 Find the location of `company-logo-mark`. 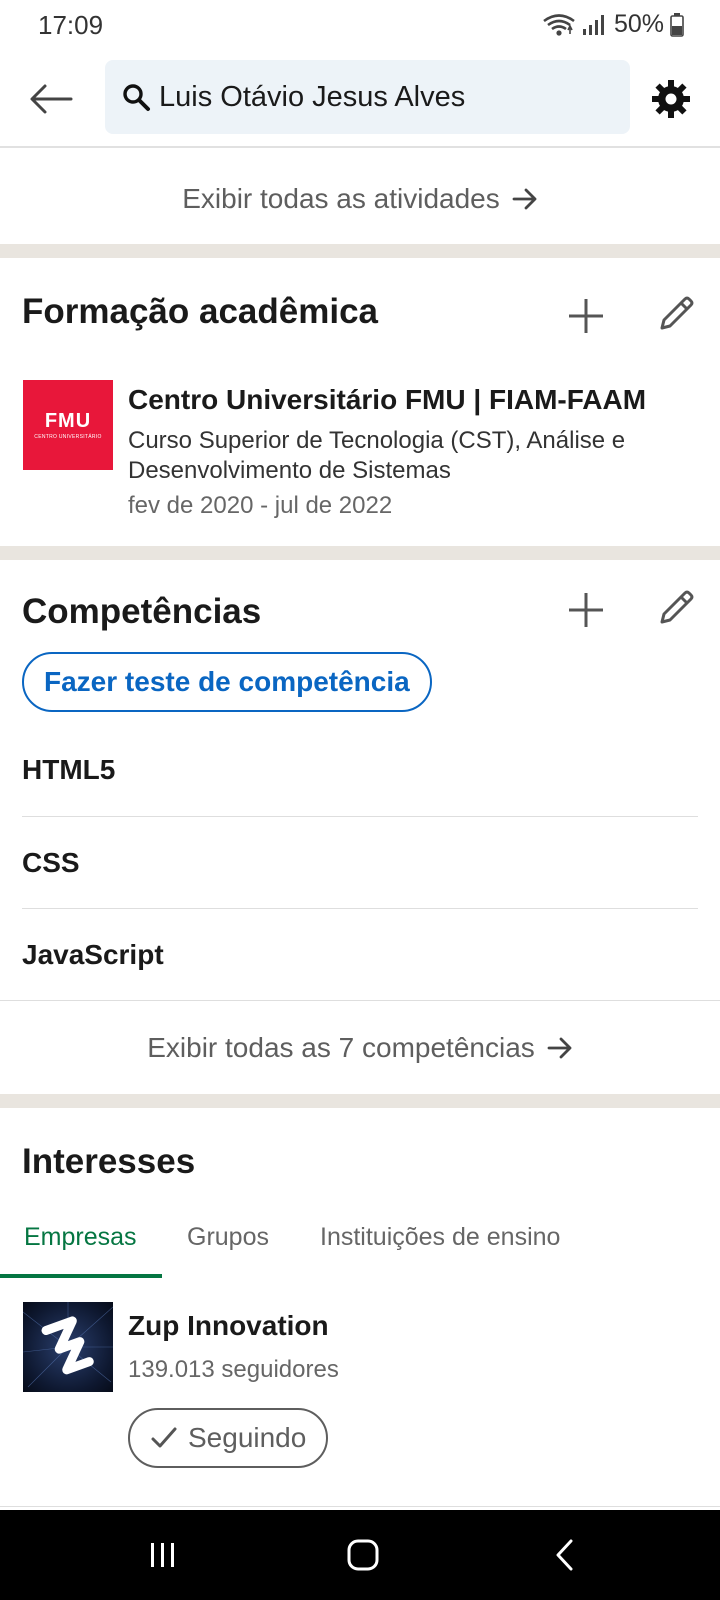

company-logo-mark is located at coordinates (68, 1345).